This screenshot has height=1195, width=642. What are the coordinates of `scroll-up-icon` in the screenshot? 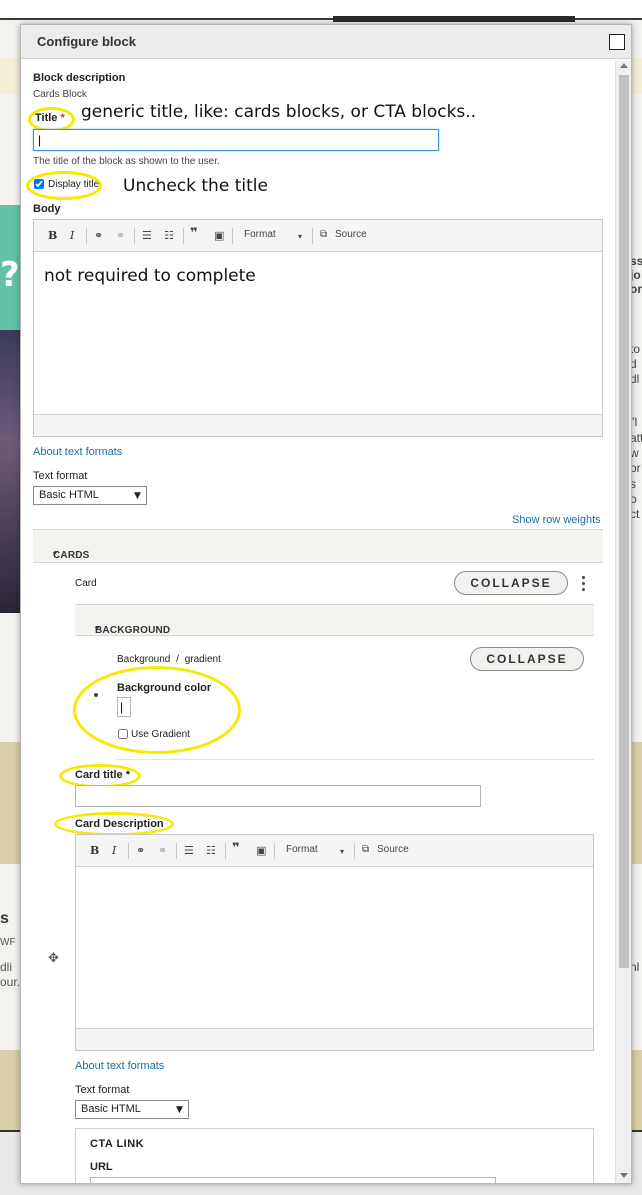 It's located at (624, 65).